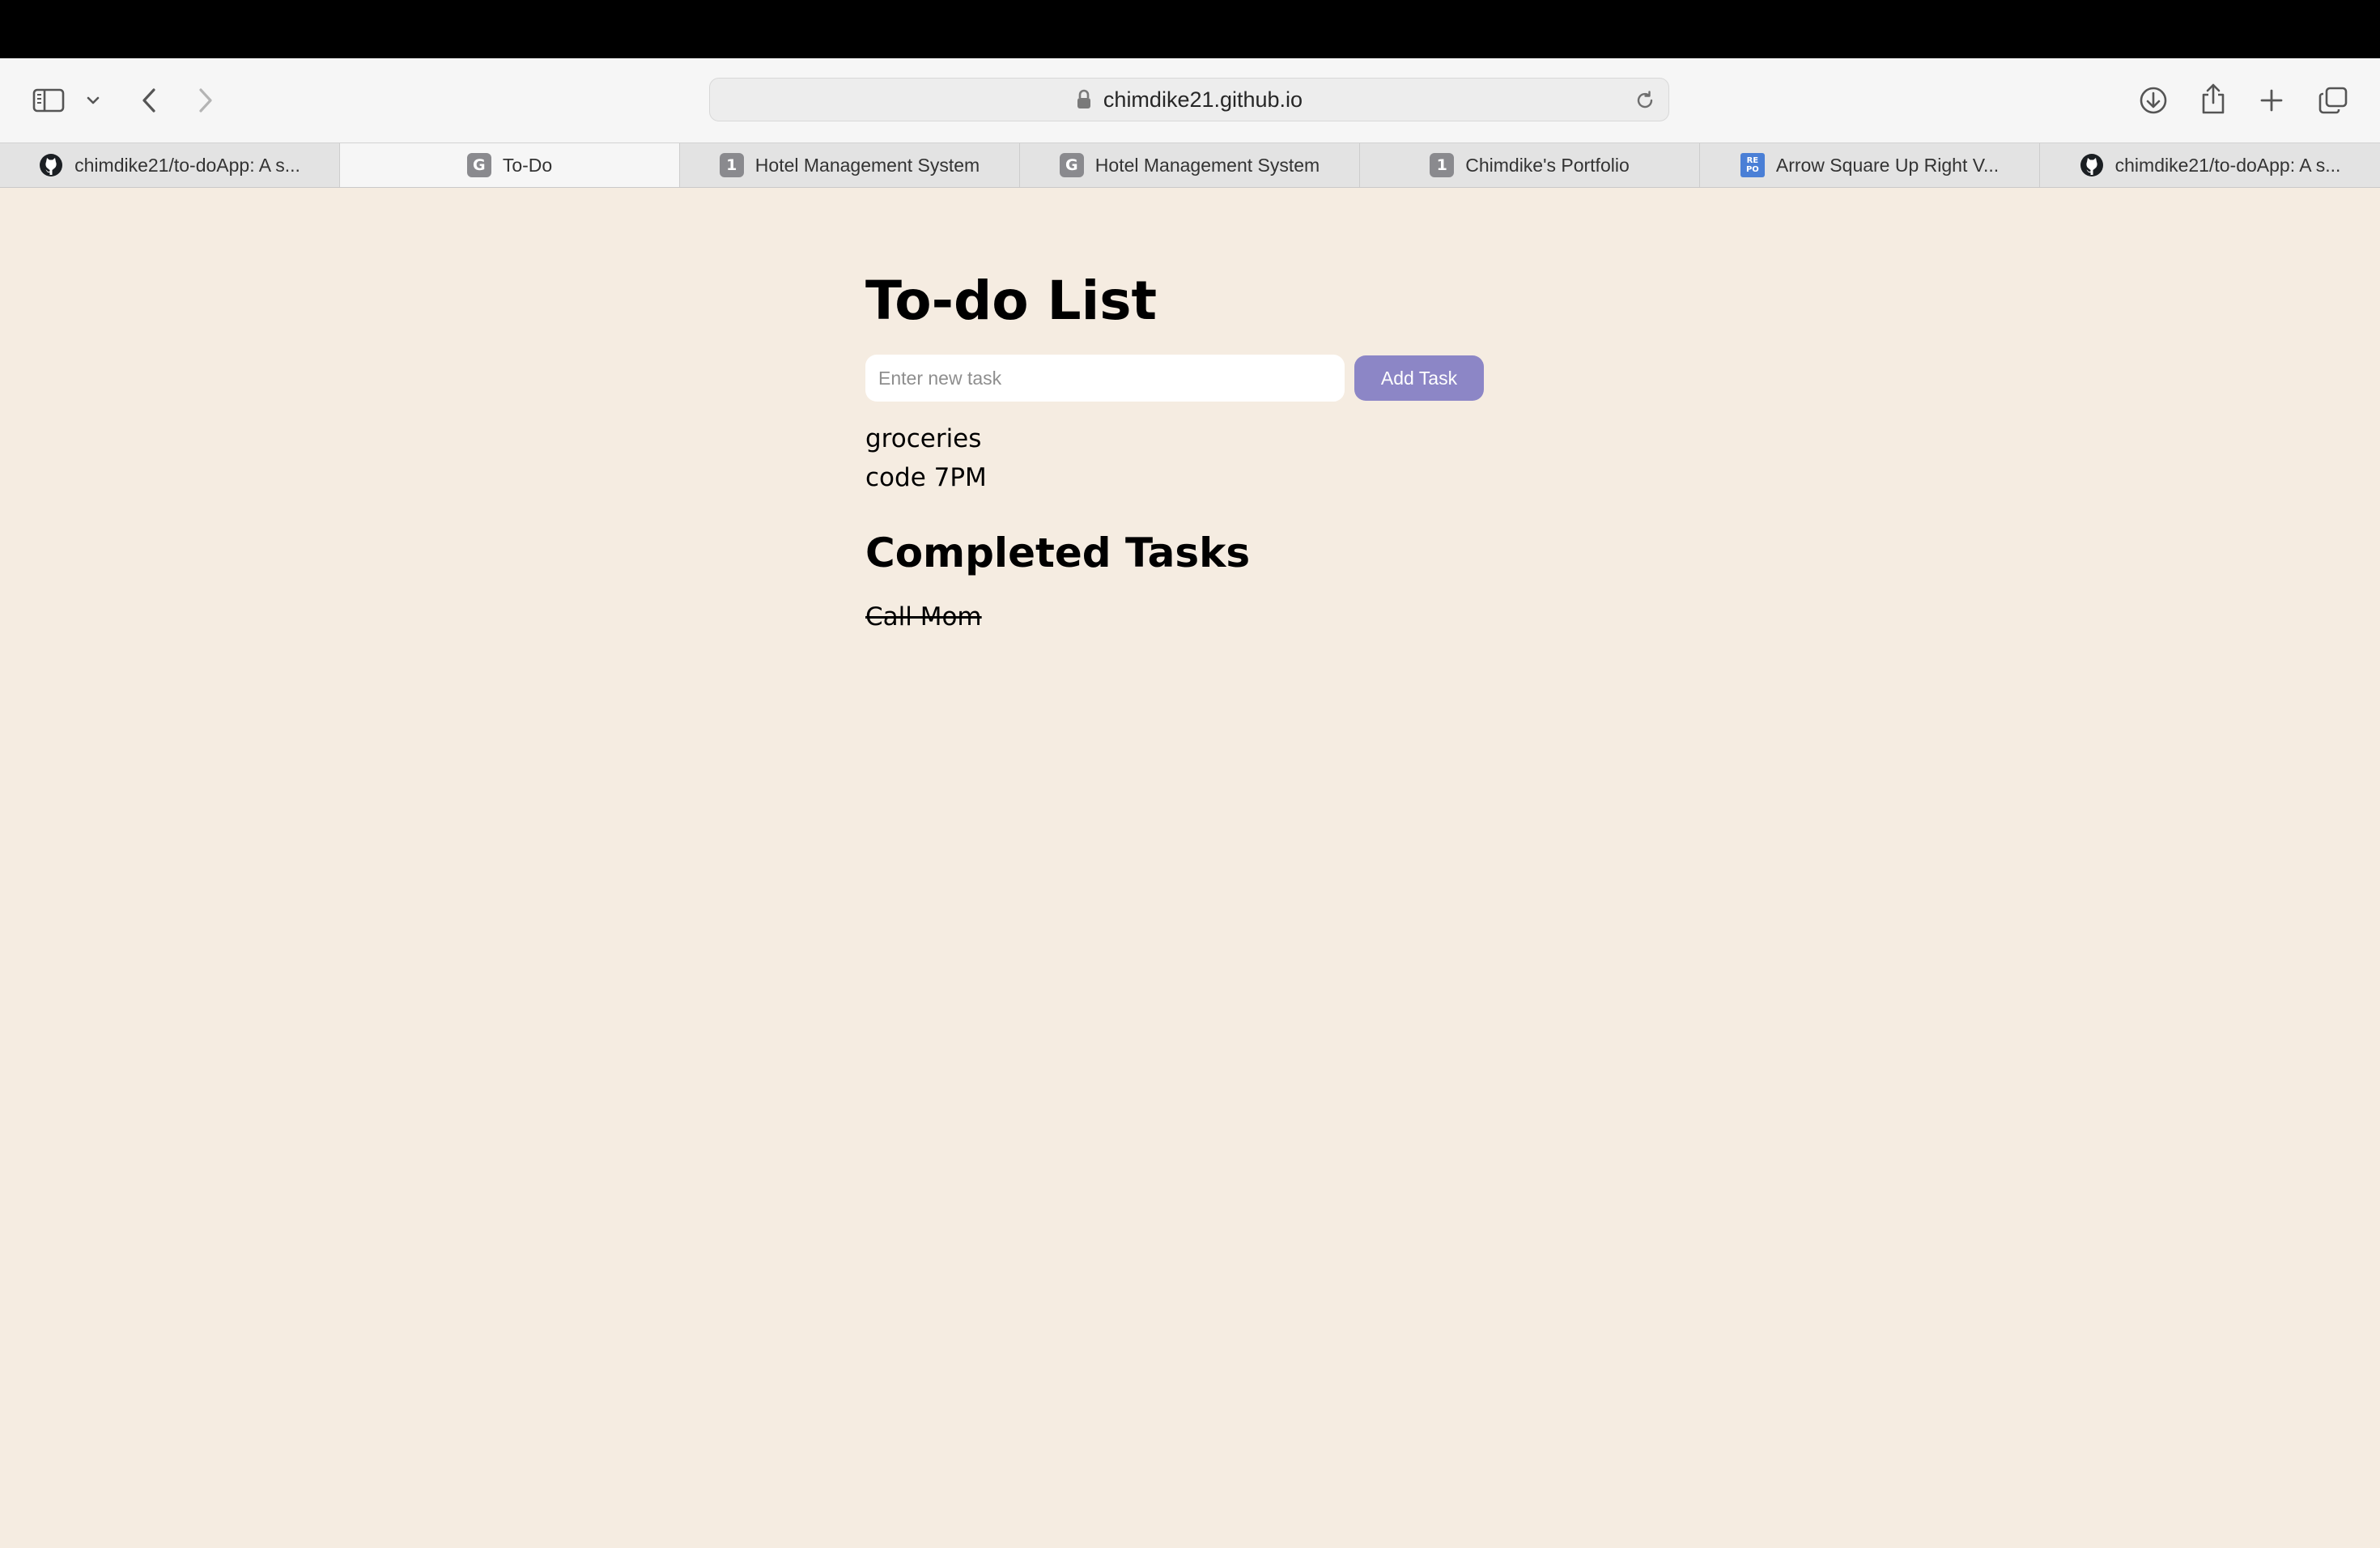 This screenshot has height=1548, width=2380. I want to click on tab-overview-icon, so click(2333, 100).